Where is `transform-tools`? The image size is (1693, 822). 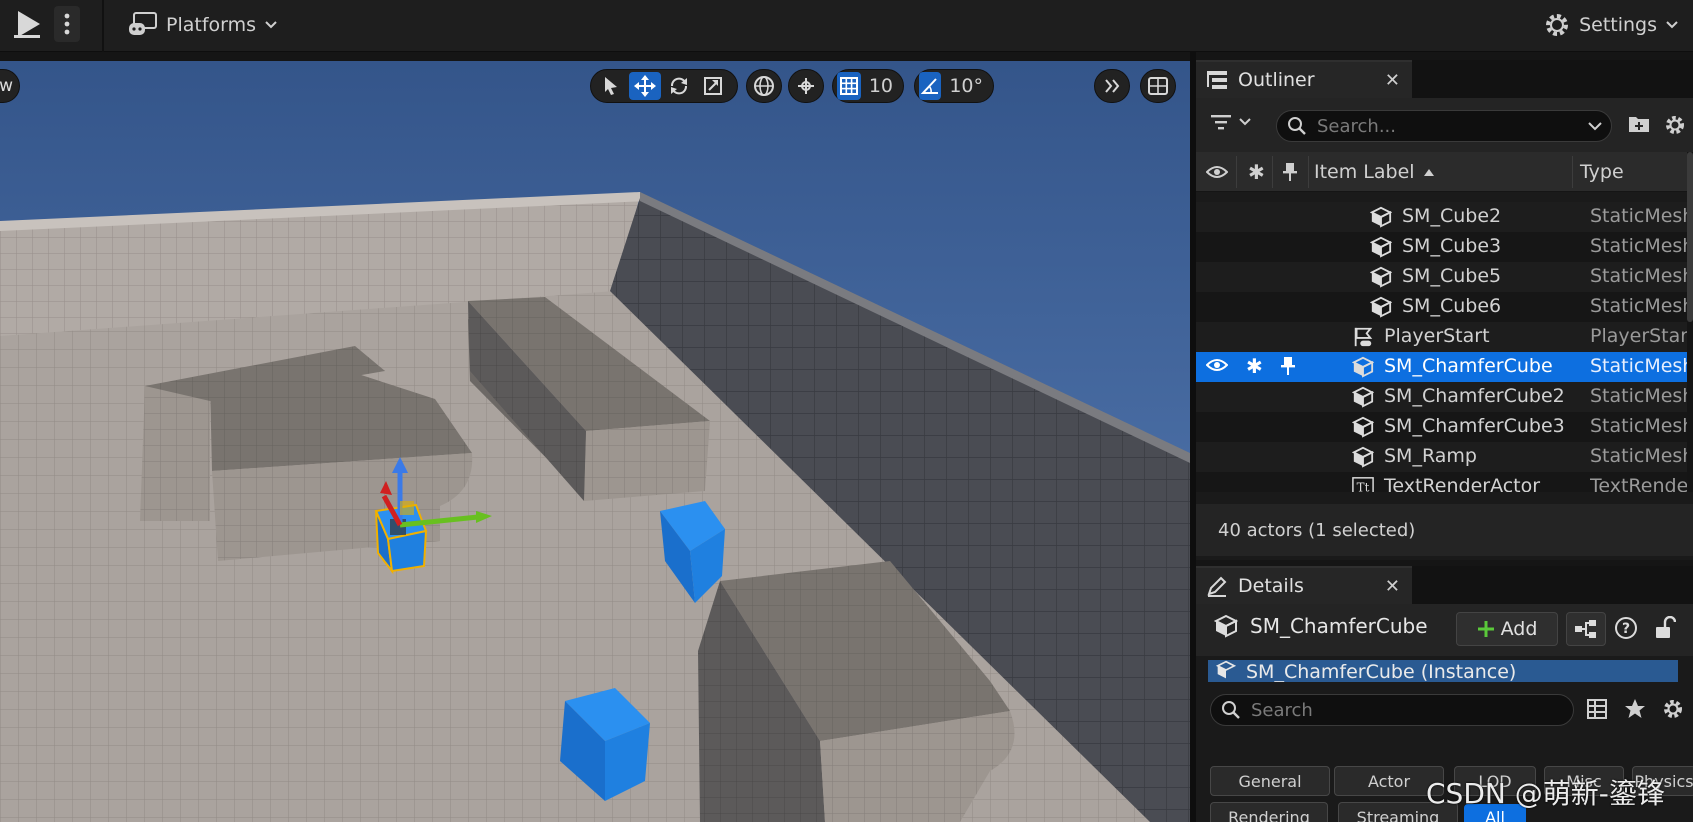 transform-tools is located at coordinates (664, 86).